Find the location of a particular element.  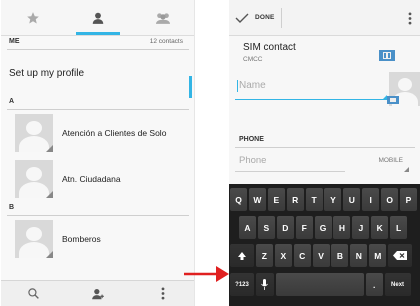

phone-placeholder: Phone is located at coordinates (253, 160).